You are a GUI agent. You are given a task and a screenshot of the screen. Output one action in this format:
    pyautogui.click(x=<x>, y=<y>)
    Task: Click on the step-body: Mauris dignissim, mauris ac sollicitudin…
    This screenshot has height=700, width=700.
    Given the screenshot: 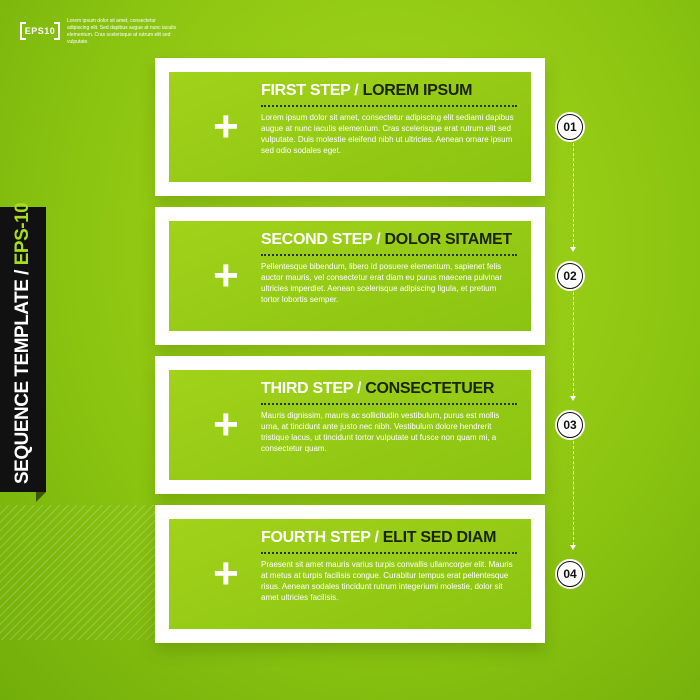 What is the action you would take?
    pyautogui.click(x=380, y=432)
    